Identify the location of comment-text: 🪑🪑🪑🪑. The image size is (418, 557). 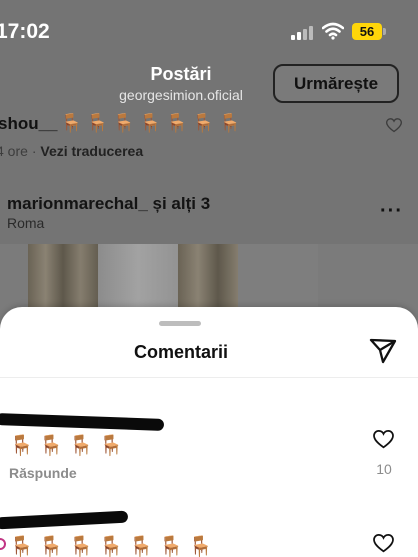
(69, 446).